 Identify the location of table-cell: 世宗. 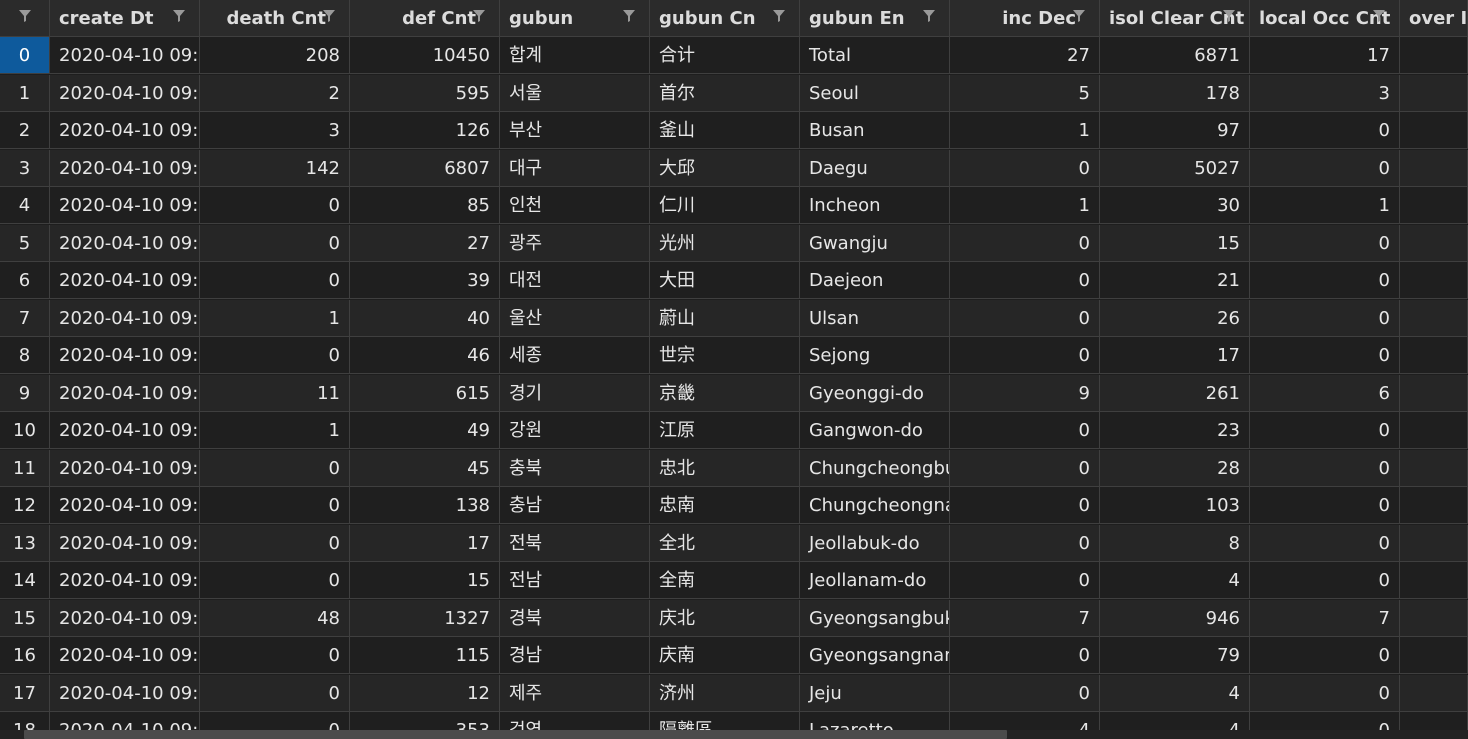
(725, 355).